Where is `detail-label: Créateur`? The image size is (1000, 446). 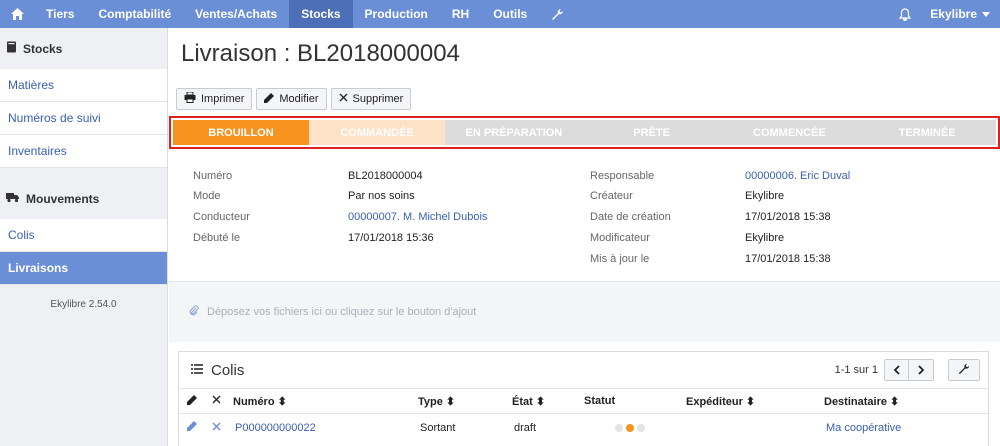 detail-label: Créateur is located at coordinates (611, 196).